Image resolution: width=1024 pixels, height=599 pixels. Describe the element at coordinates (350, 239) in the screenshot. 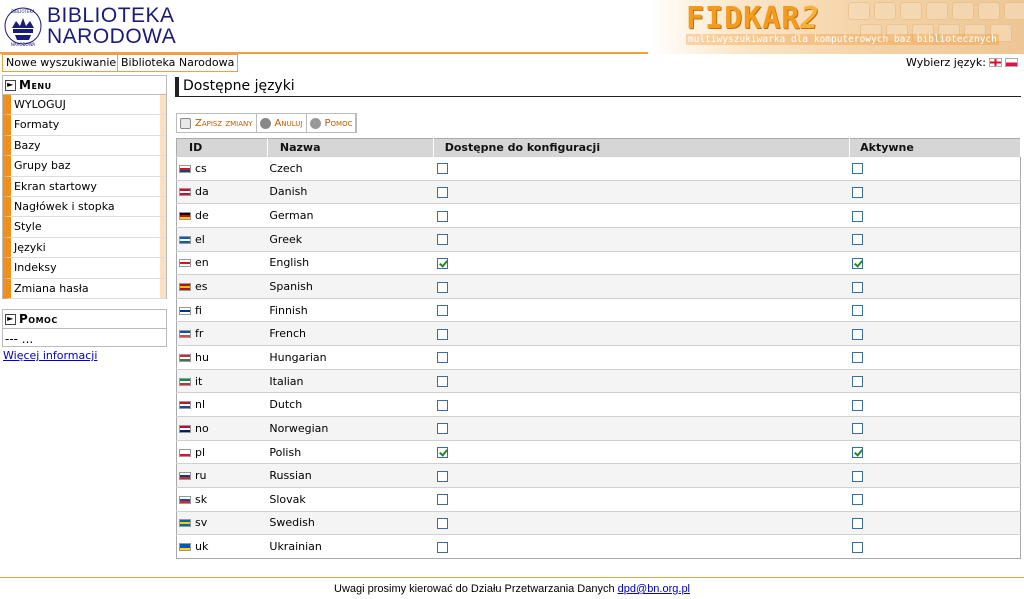

I see `language-name: Greek` at that location.